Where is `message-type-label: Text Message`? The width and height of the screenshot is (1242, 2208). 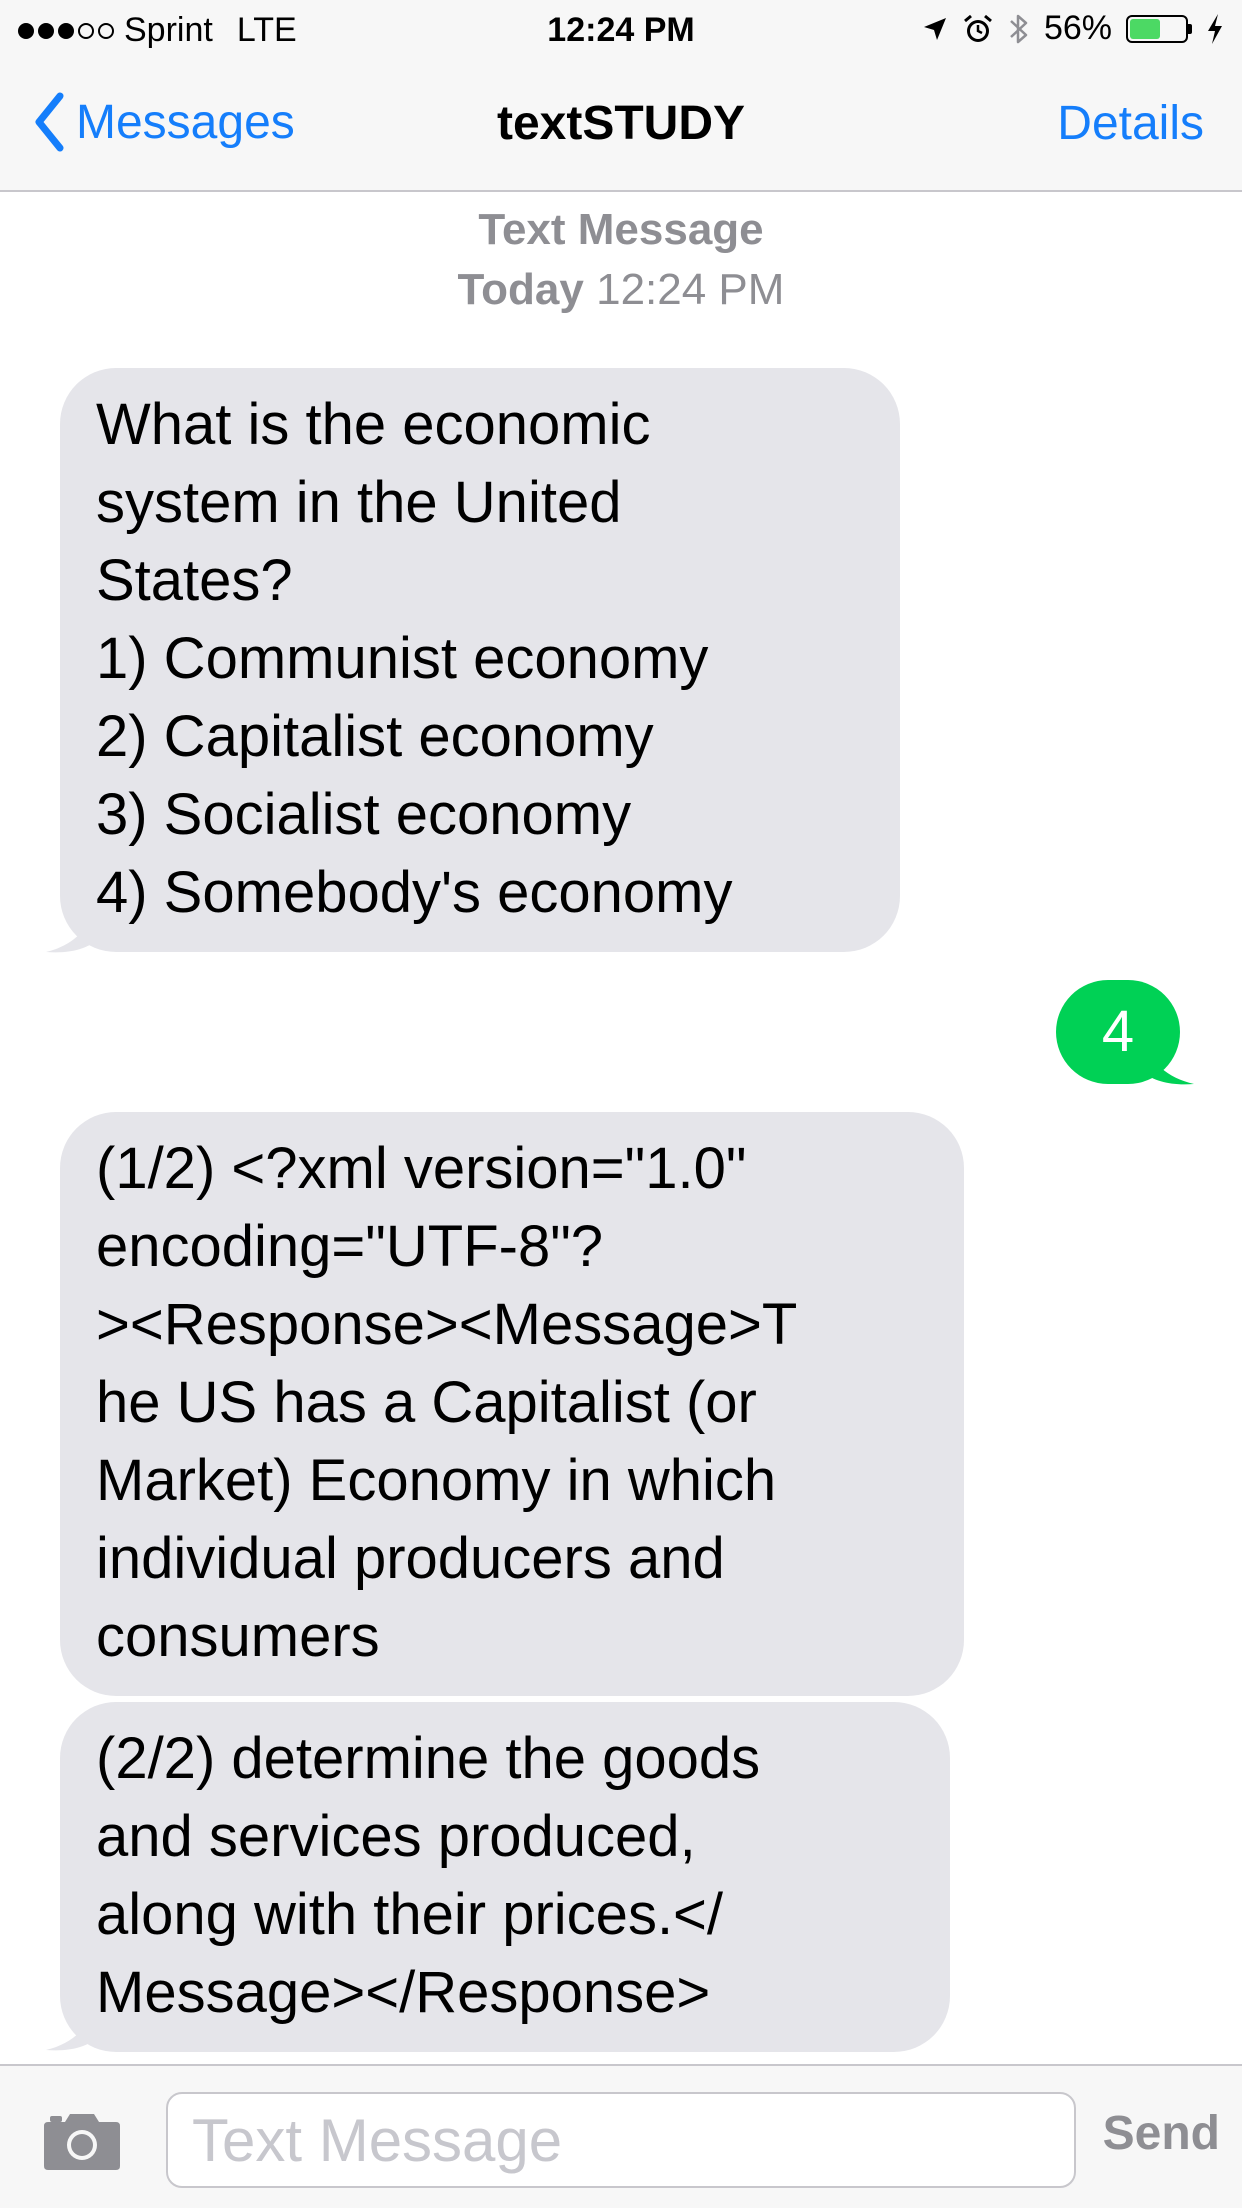
message-type-label: Text Message is located at coordinates (621, 229).